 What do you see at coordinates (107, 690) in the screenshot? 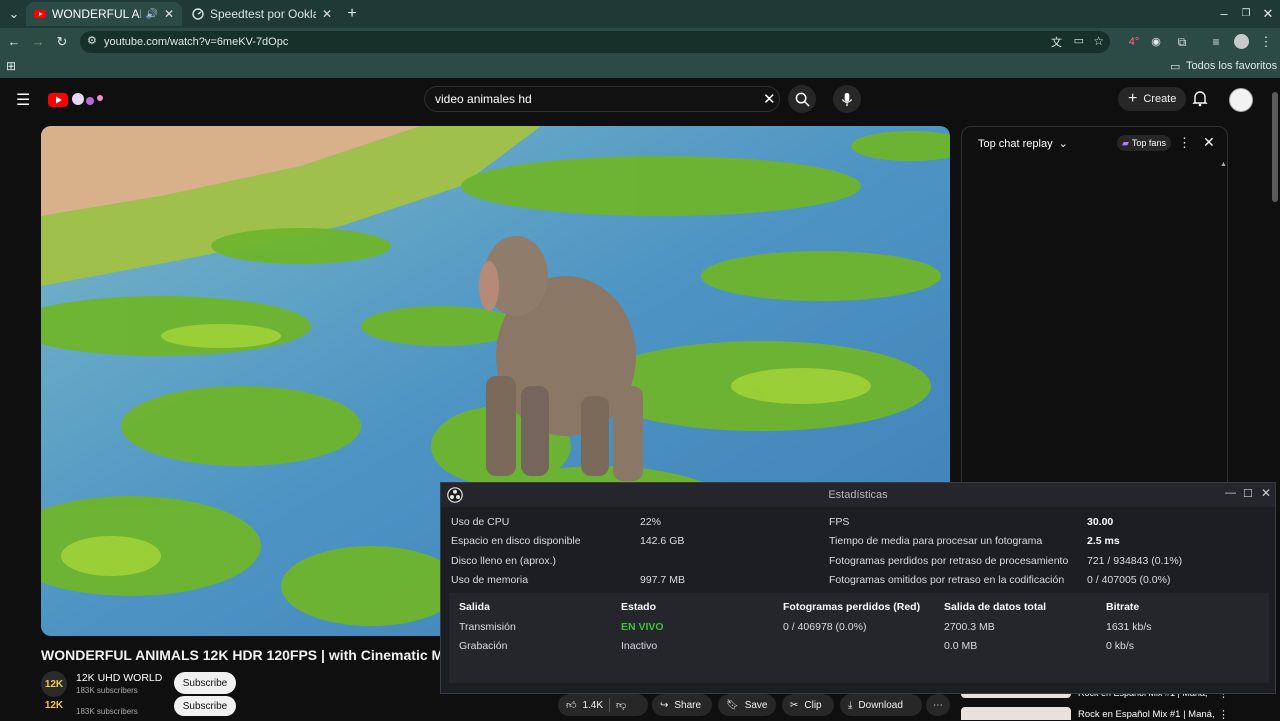
I see `subscriber-count: 183K subscribers` at bounding box center [107, 690].